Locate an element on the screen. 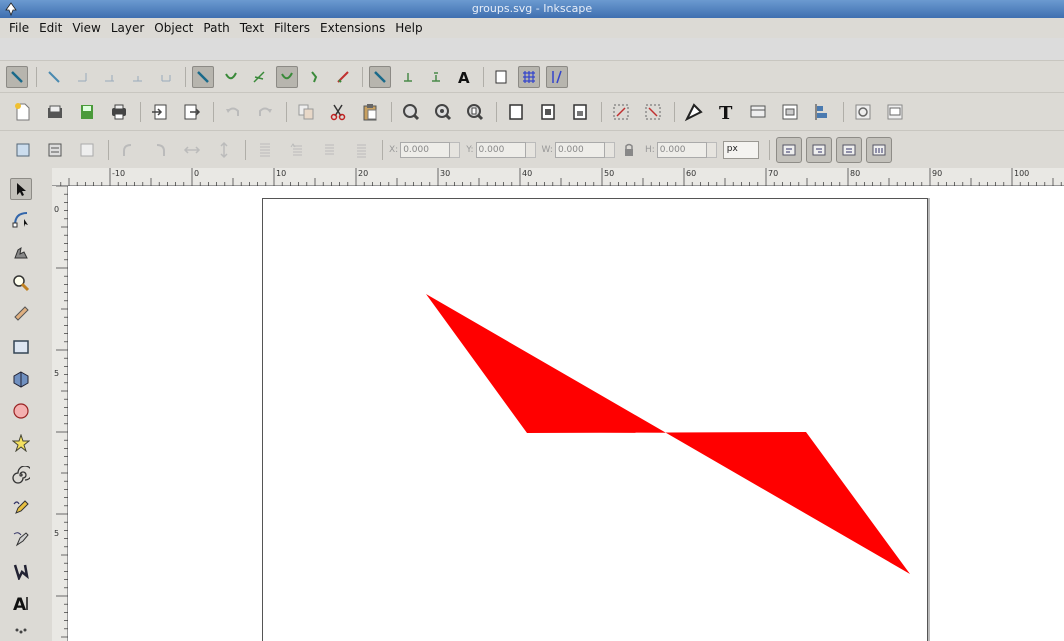  scale-stroke-toggle is located at coordinates (788, 149).